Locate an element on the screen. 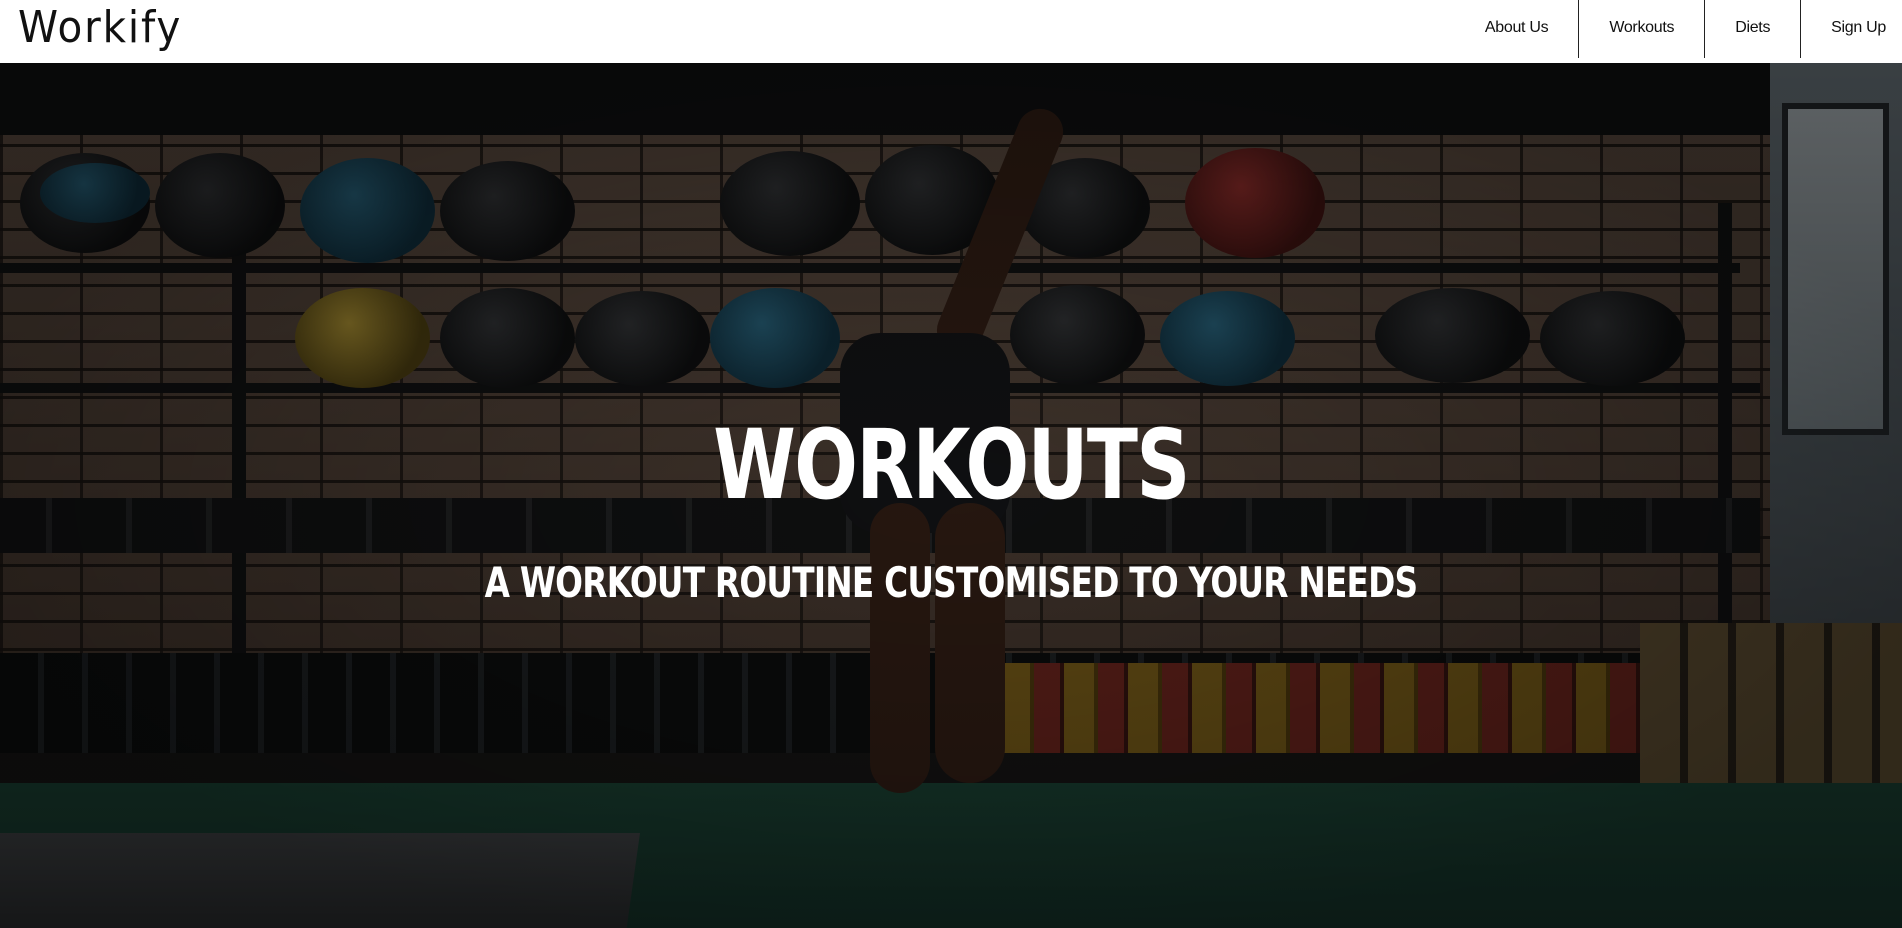 The width and height of the screenshot is (1902, 928). site-logo: Workify is located at coordinates (100, 28).